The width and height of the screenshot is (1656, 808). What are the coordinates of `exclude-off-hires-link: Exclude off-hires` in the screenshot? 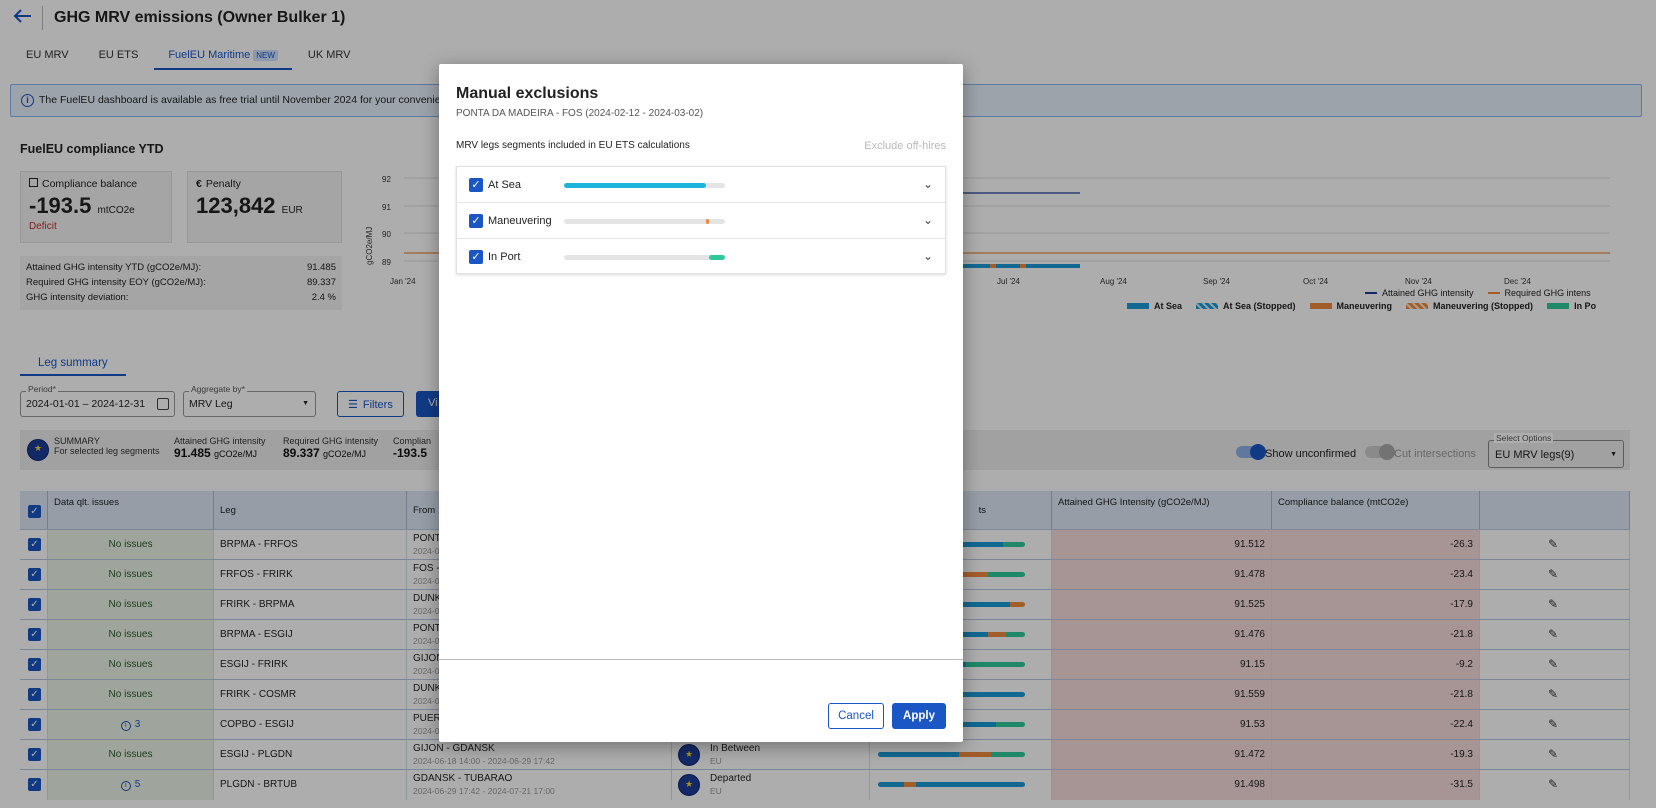 It's located at (905, 146).